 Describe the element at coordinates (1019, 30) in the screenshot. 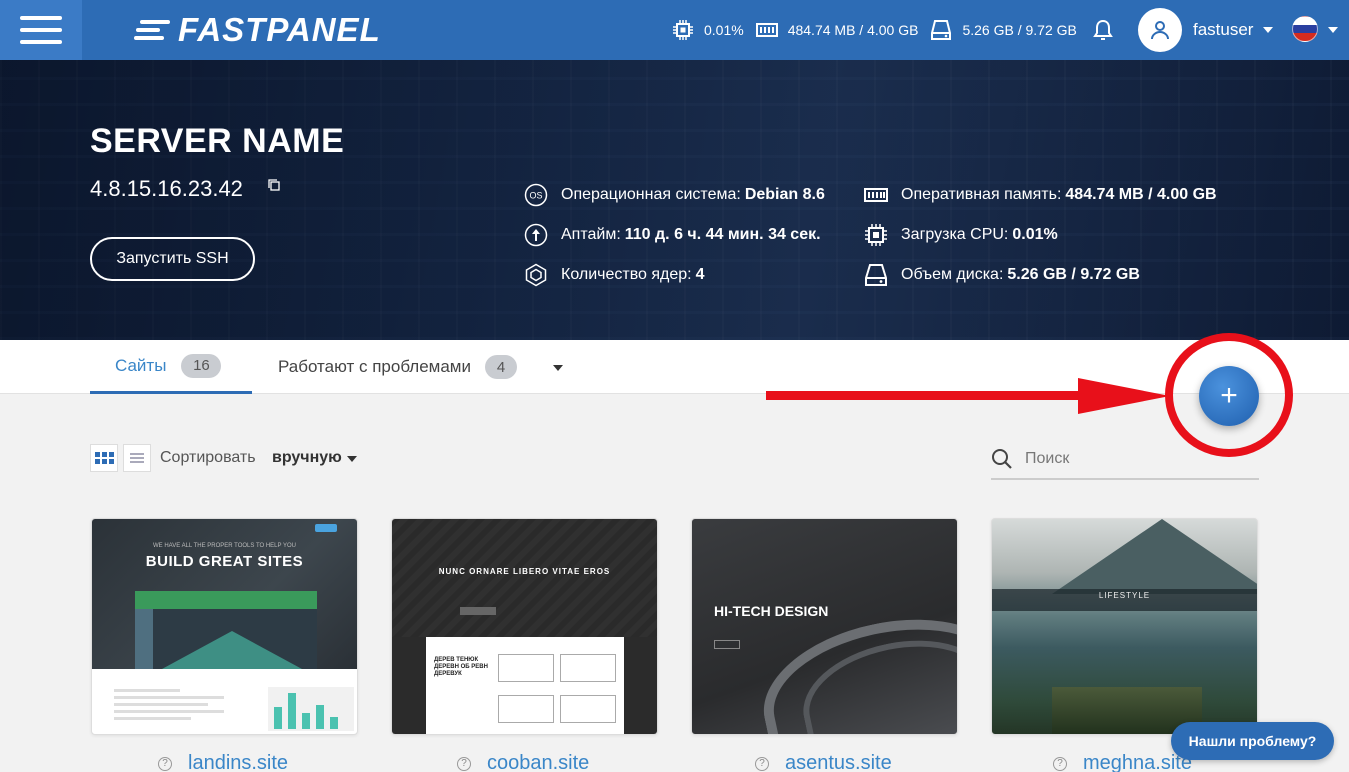

I see `disk-value: 5.26 GB / 9.72 GB` at that location.